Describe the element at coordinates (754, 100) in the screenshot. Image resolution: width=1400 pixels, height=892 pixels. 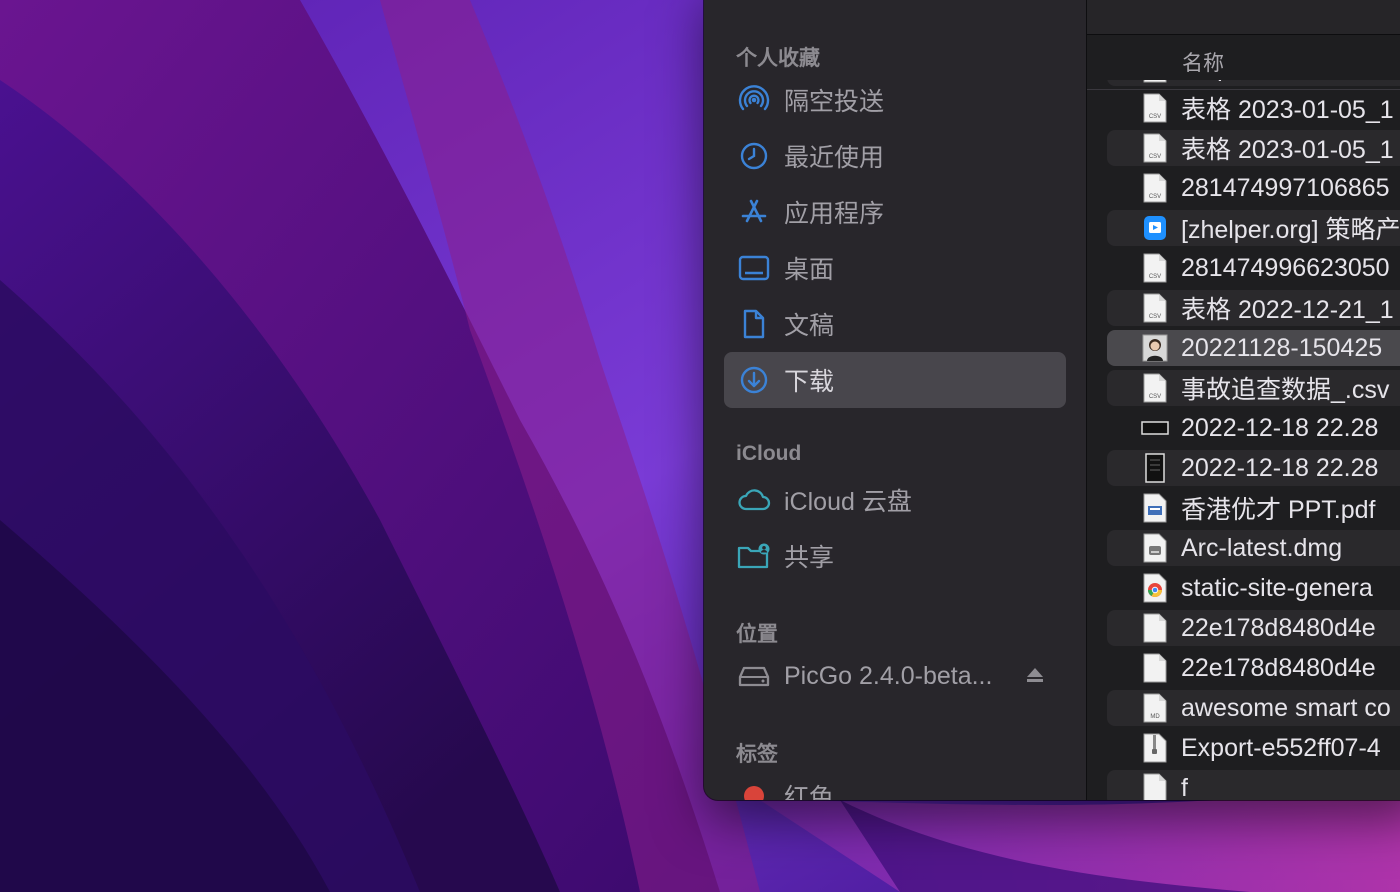
I see `airdrop-icon` at that location.